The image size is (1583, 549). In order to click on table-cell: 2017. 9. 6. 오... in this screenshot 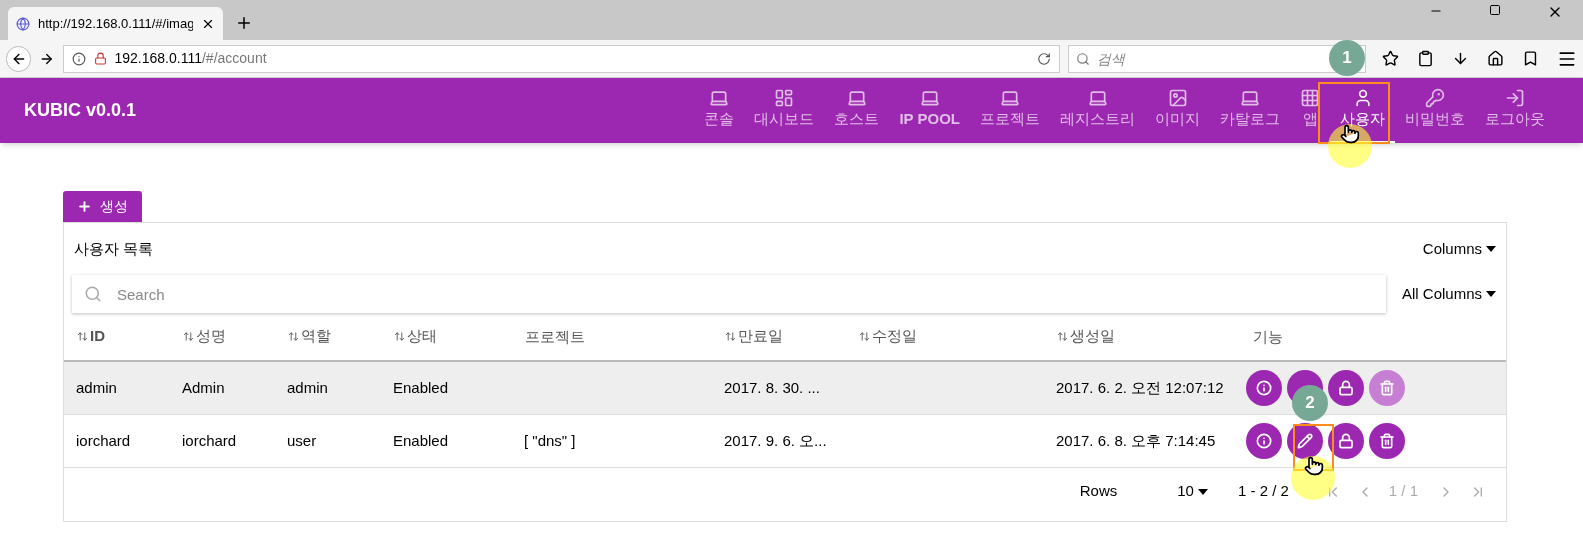, I will do `click(775, 440)`.